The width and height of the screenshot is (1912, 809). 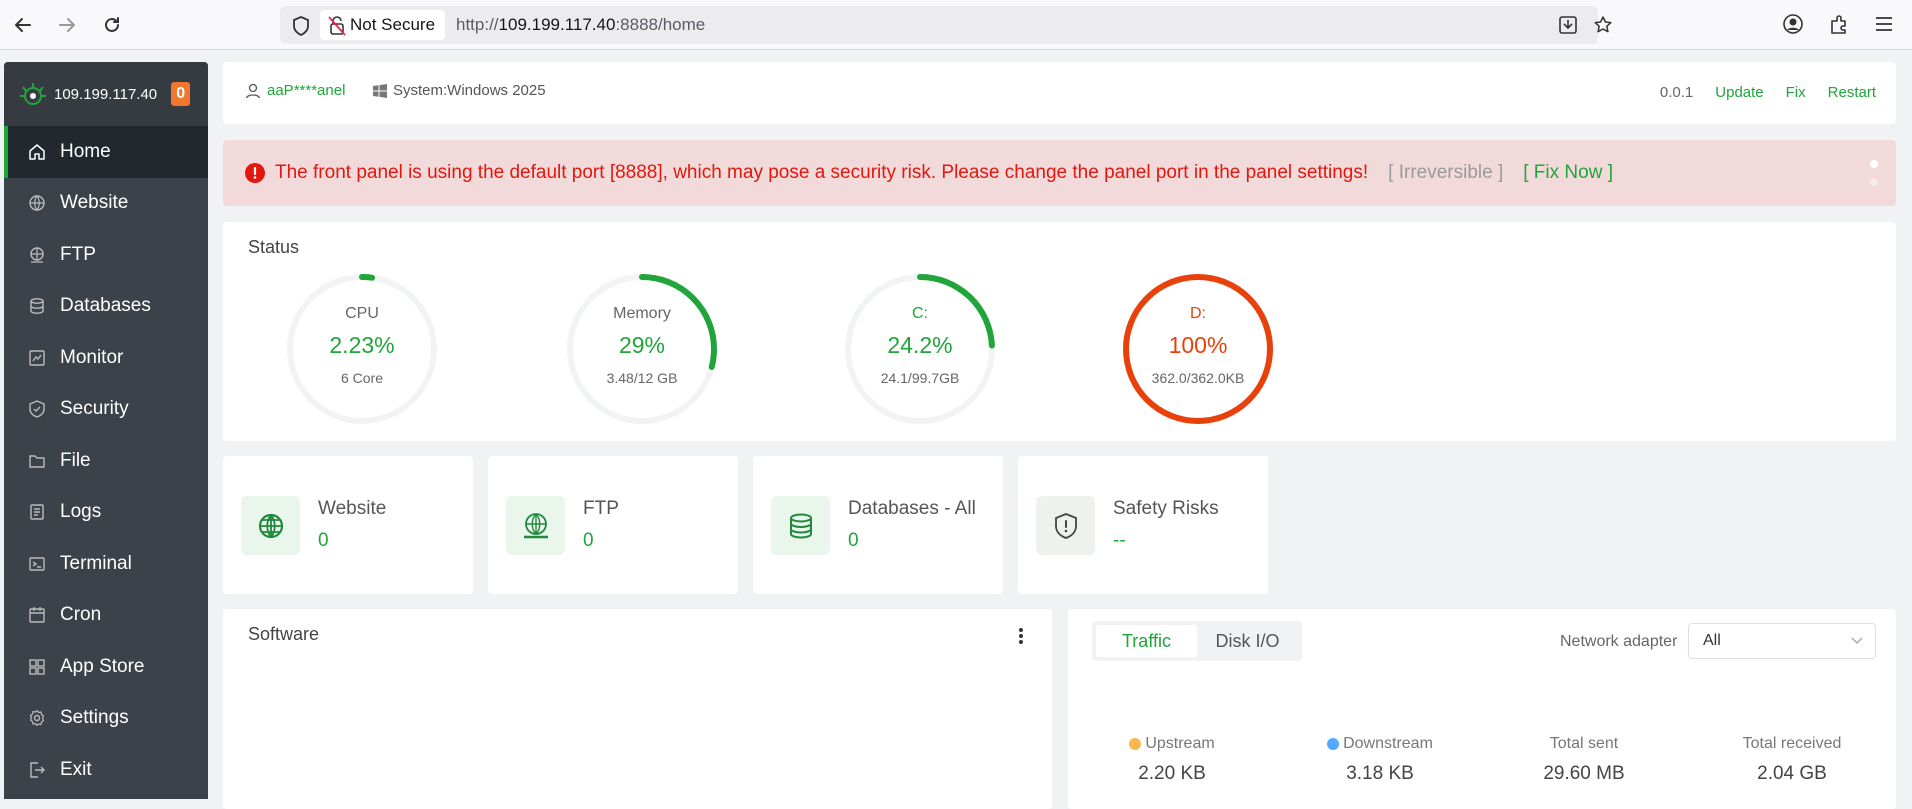 What do you see at coordinates (580, 25) in the screenshot?
I see `url-text: http://109.199.117.40:8888/home` at bounding box center [580, 25].